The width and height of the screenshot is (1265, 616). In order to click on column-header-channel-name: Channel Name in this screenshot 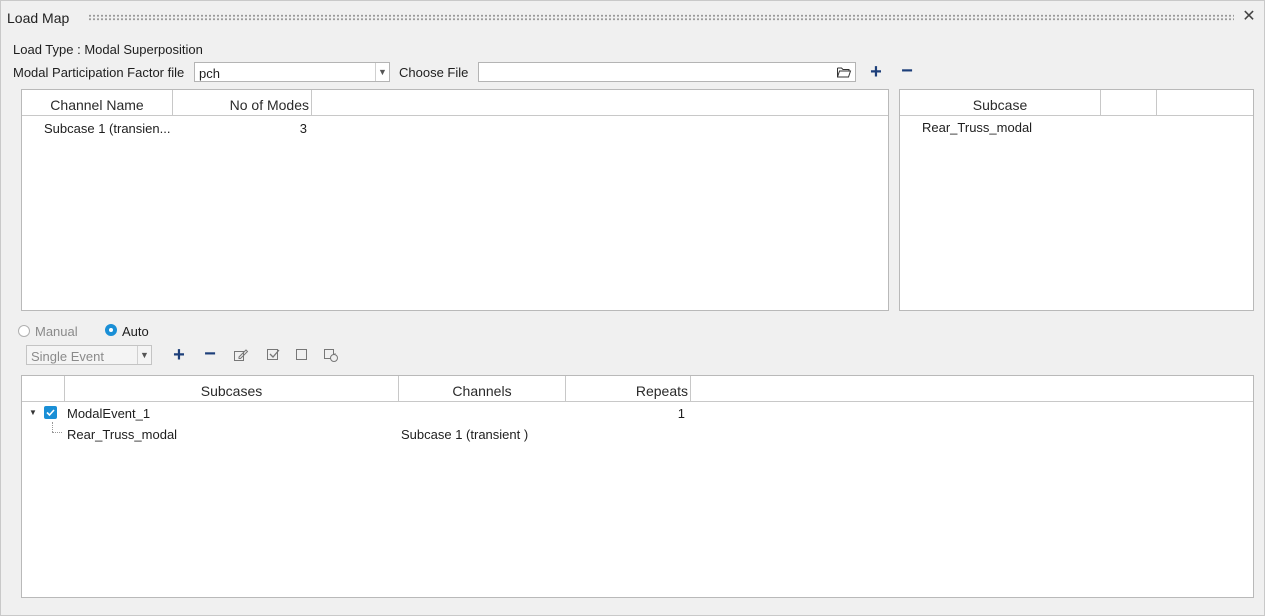, I will do `click(97, 103)`.